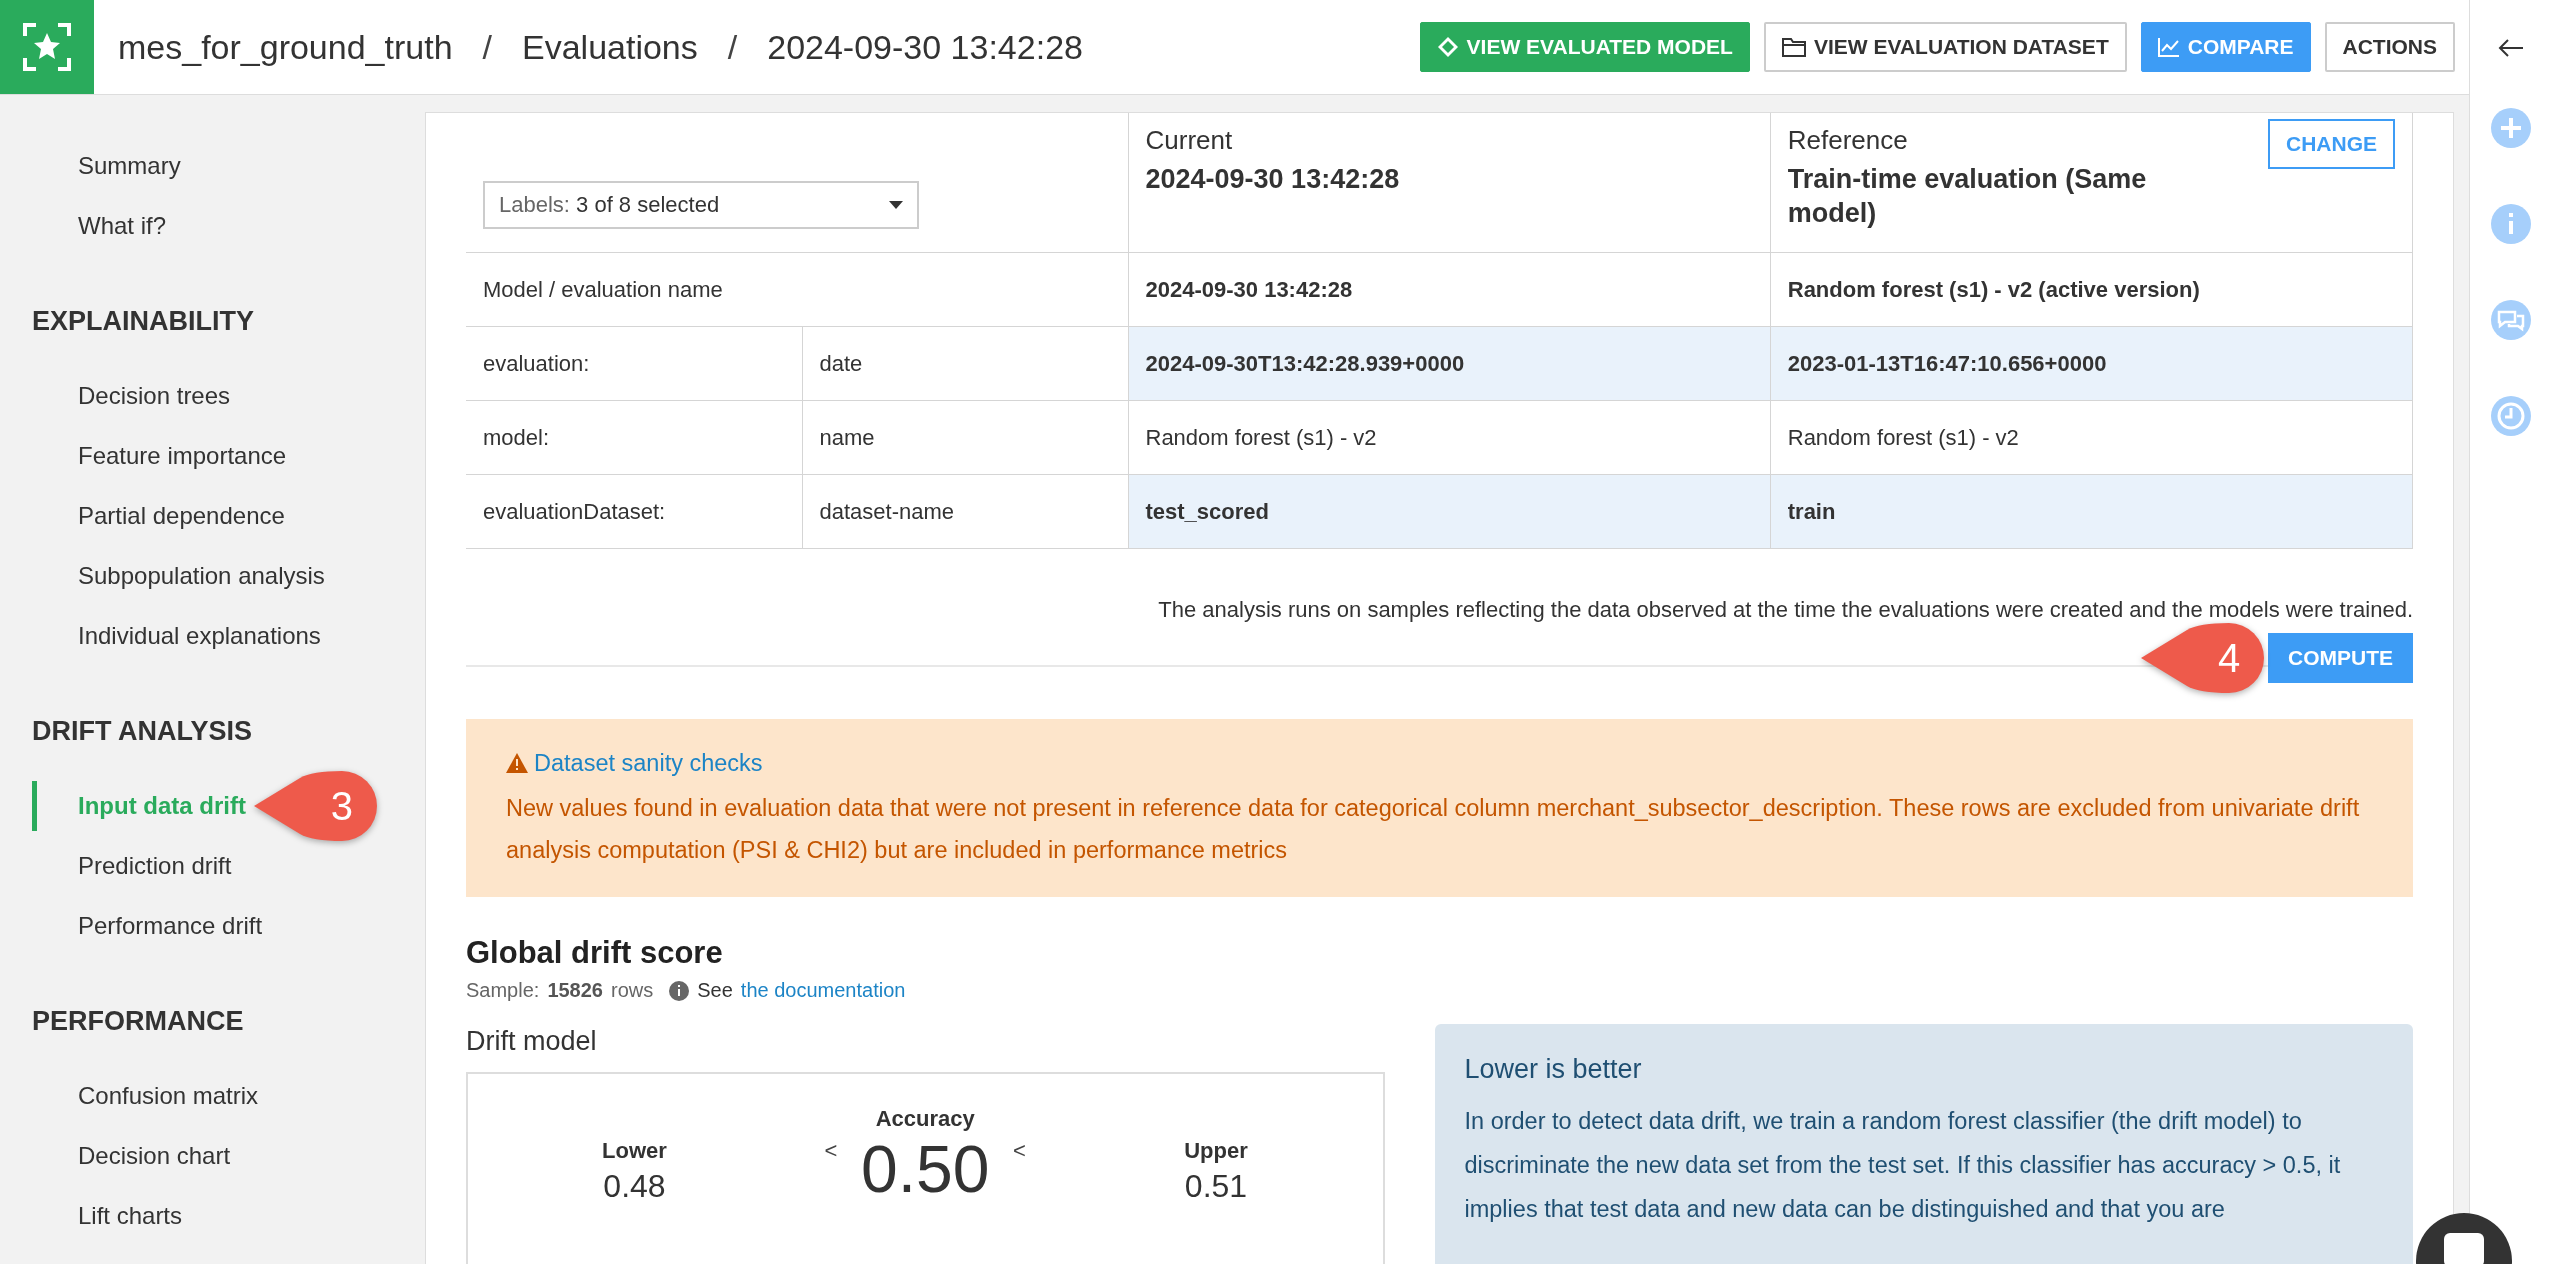 This screenshot has height=1264, width=2552. What do you see at coordinates (634, 1151) in the screenshot?
I see `lower-label: Lower` at bounding box center [634, 1151].